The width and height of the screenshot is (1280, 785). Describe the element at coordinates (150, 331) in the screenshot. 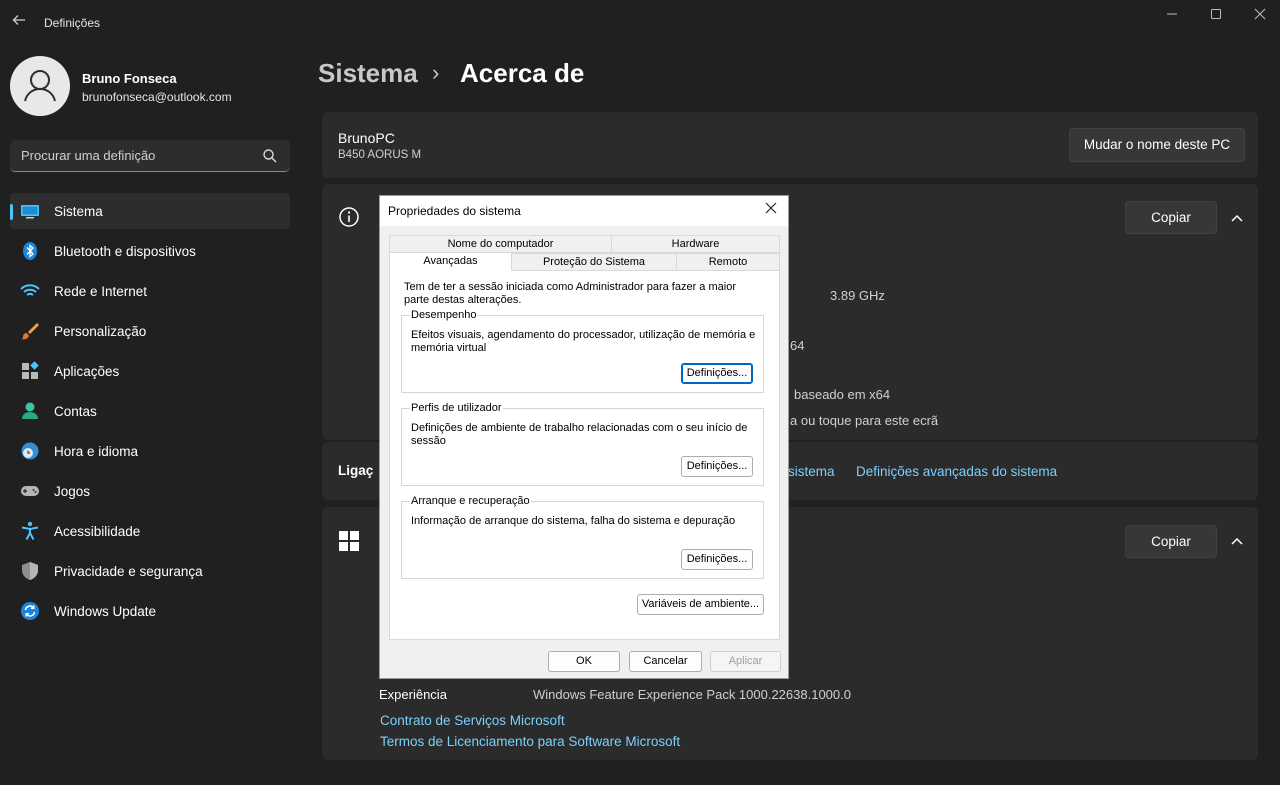

I see `sidebar-item-personalizacao: Personalização` at that location.